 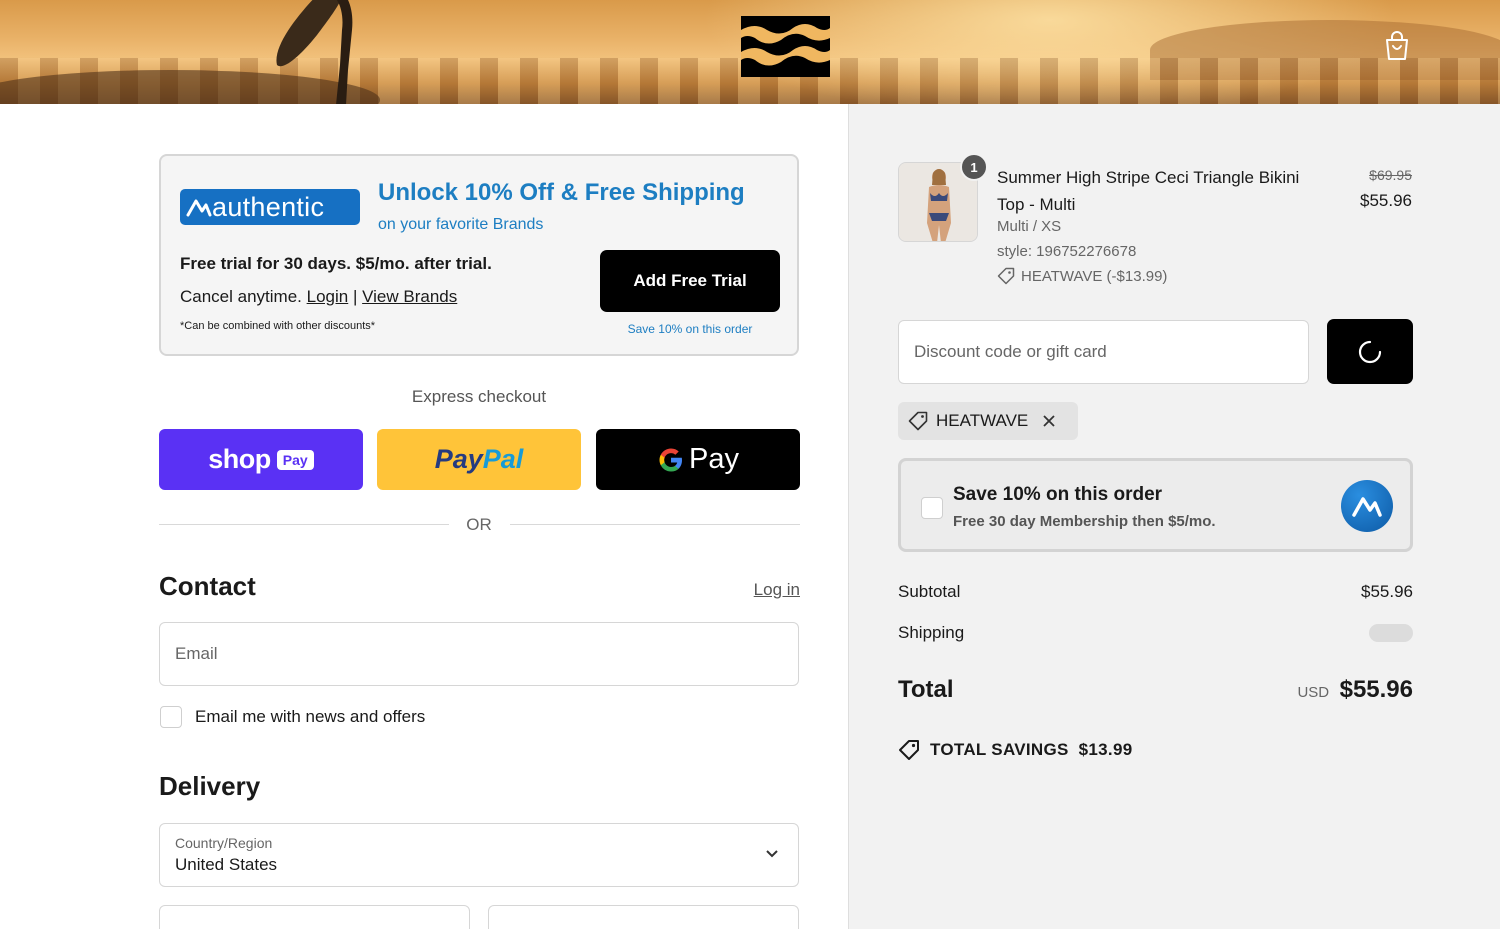 What do you see at coordinates (1084, 521) in the screenshot?
I see `membership-subtitle: Free 30 day Membership then $5/mo.` at bounding box center [1084, 521].